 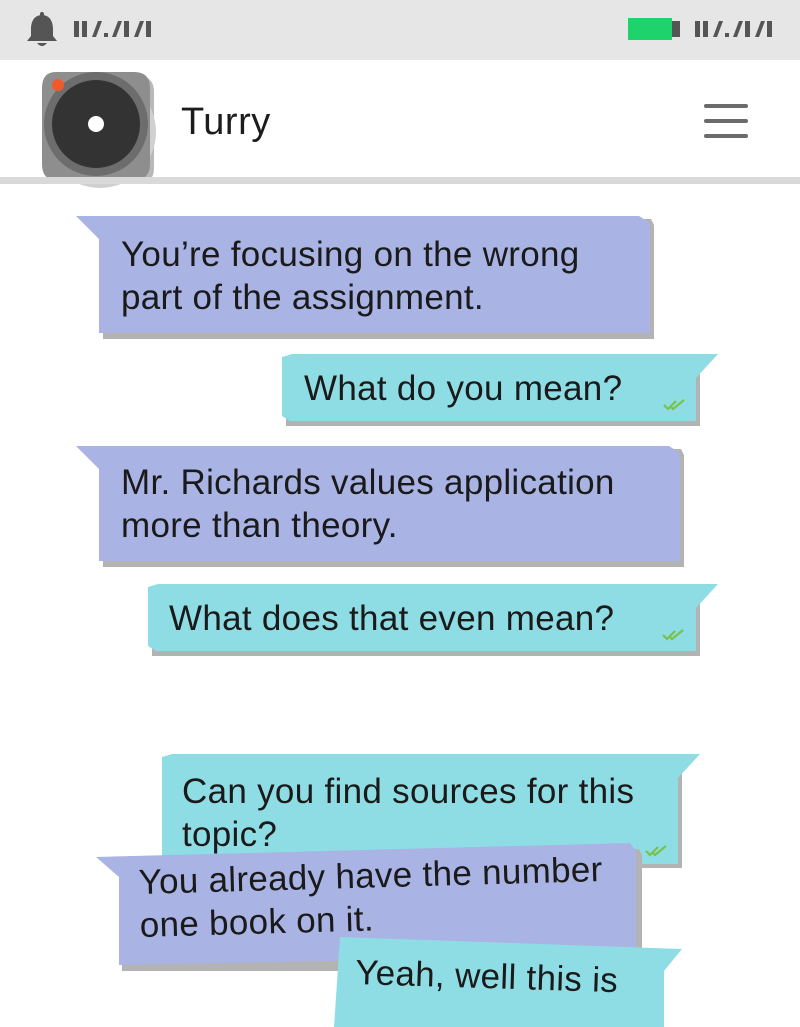 I want to click on bell-icon, so click(x=42, y=30).